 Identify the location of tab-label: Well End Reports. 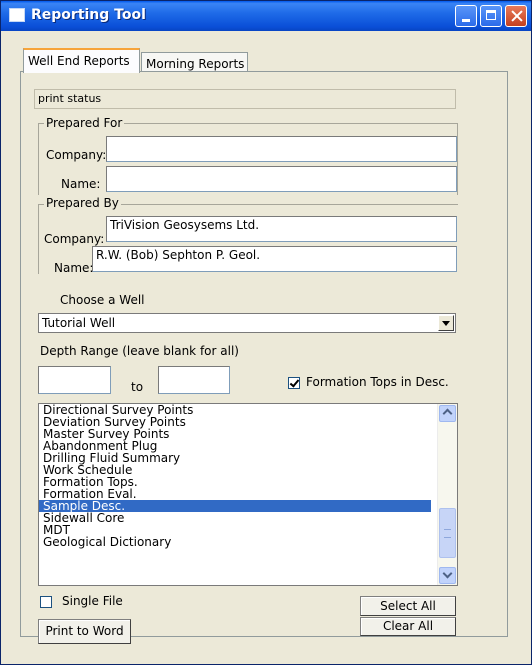
(79, 61).